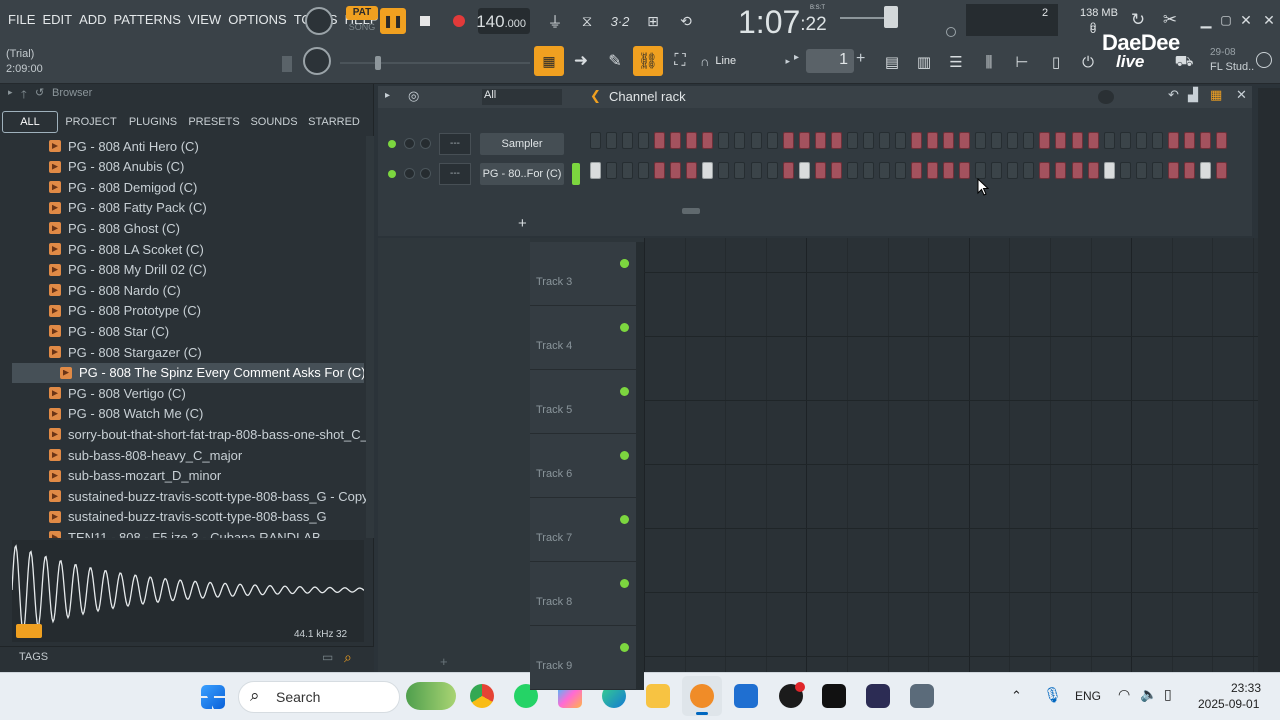  Describe the element at coordinates (891, 17) in the screenshot. I see `master-pitch-handle` at that location.